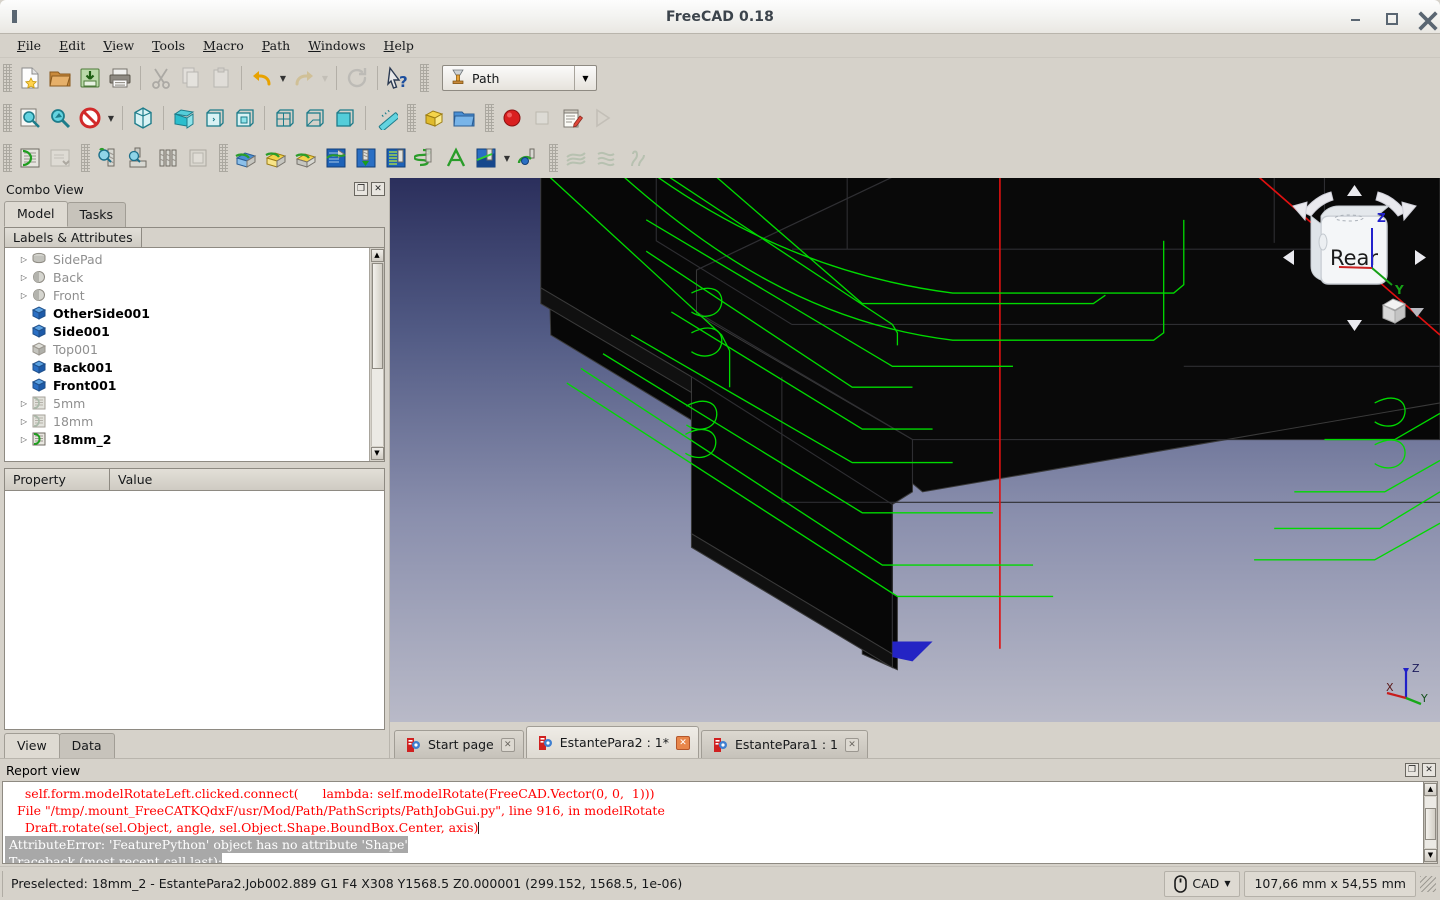 This screenshot has width=1440, height=900. I want to click on measure-button, so click(386, 118).